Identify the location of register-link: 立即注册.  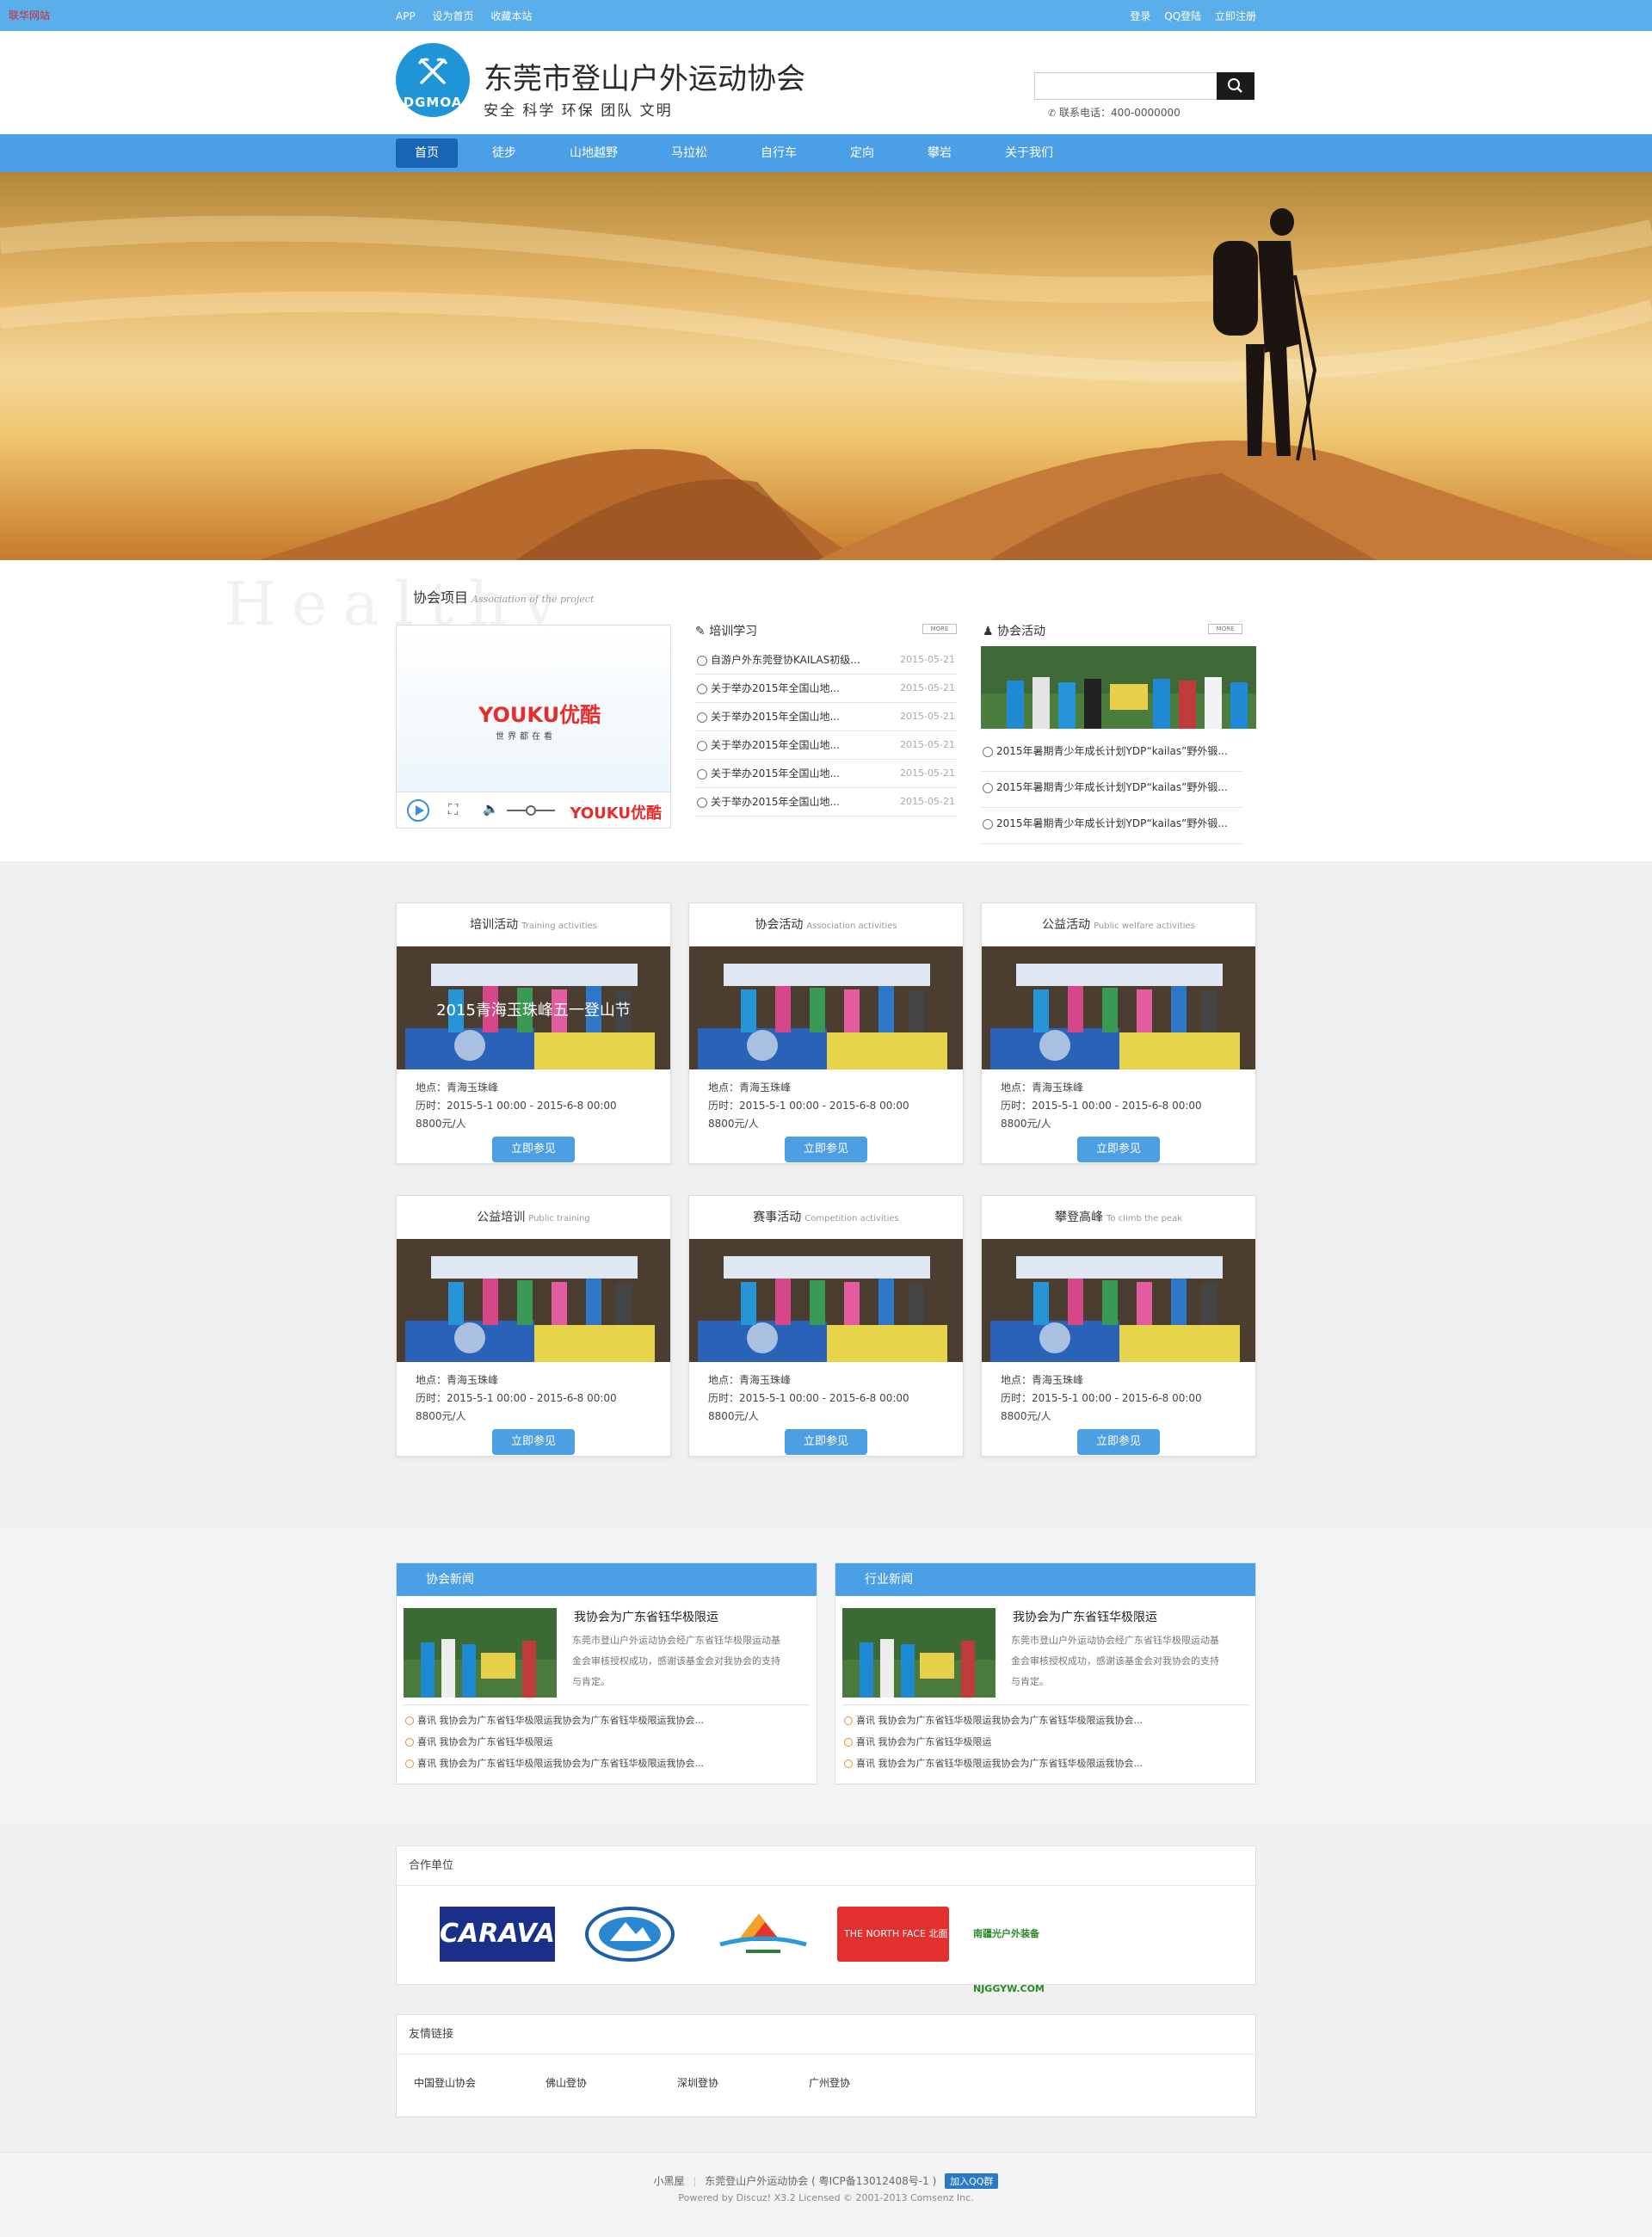
(1235, 16).